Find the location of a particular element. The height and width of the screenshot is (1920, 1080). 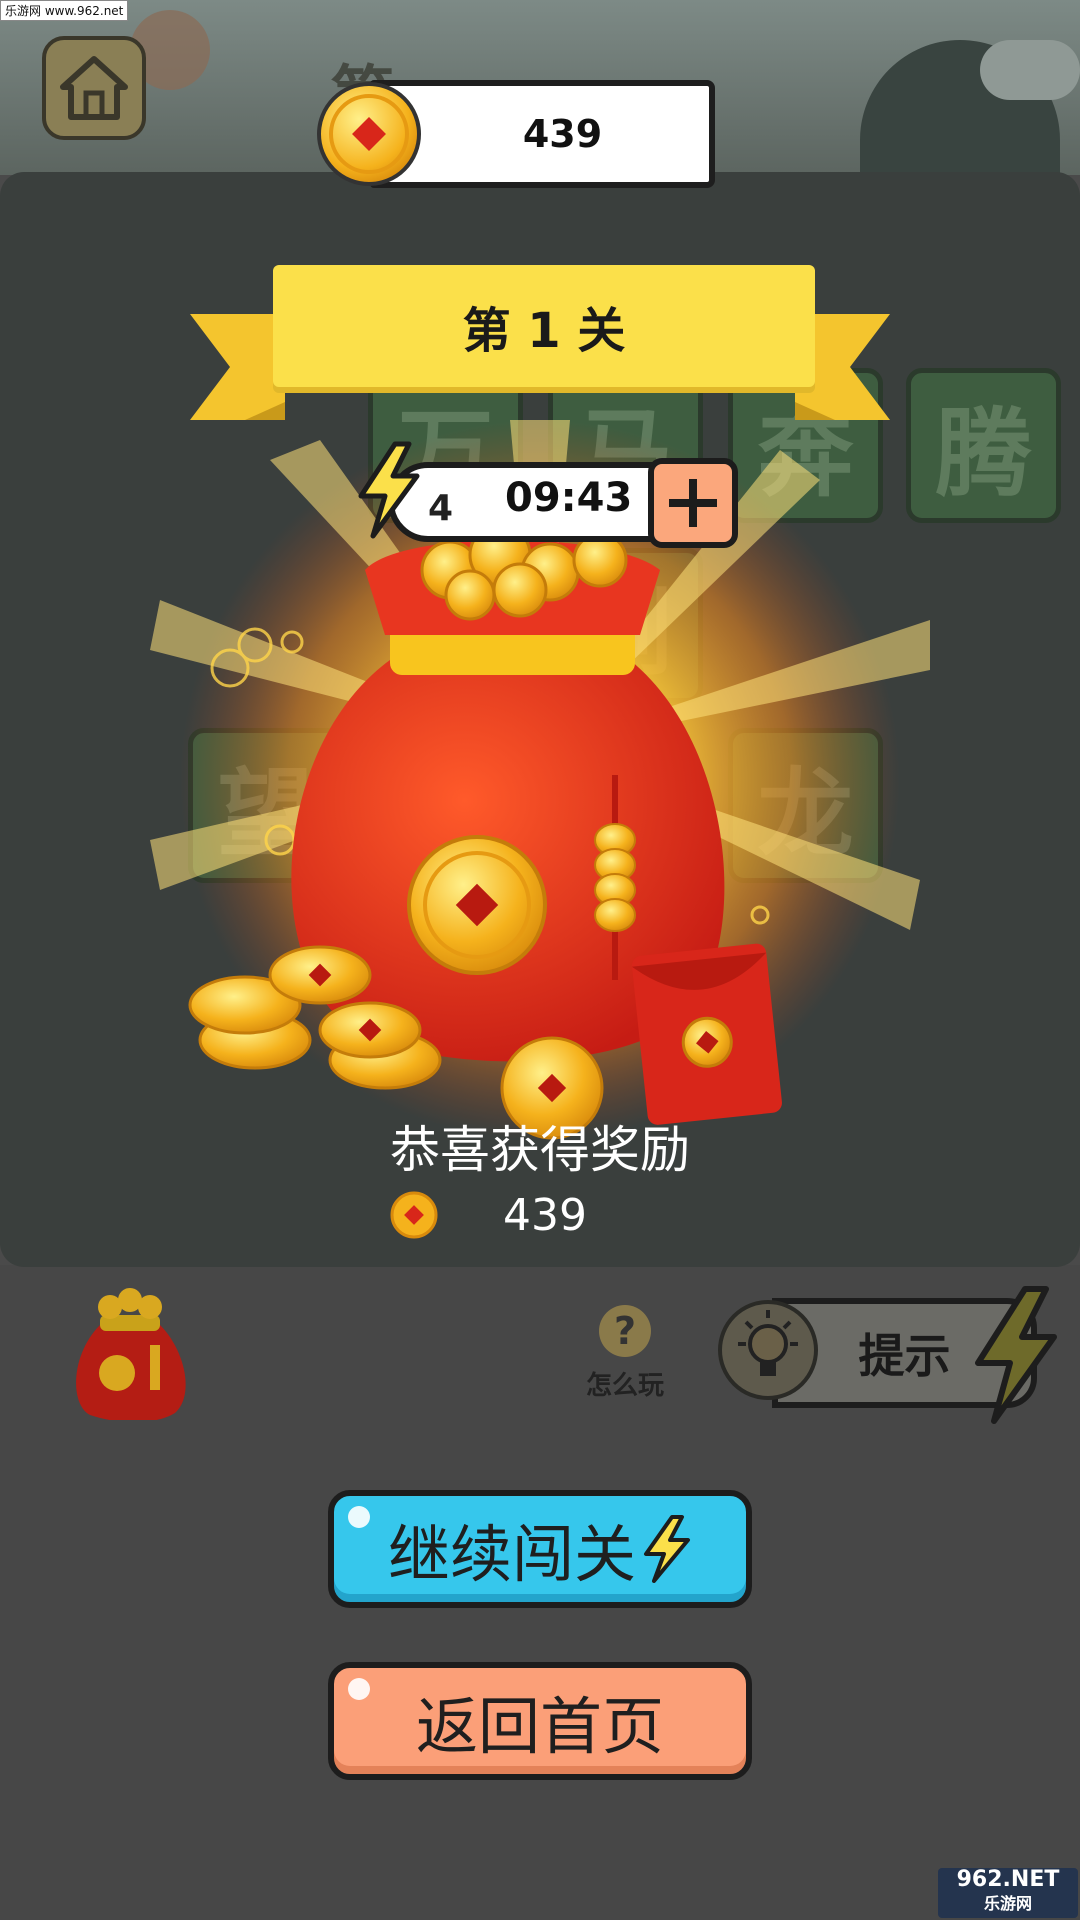

question-icon: ? is located at coordinates (625, 1331).